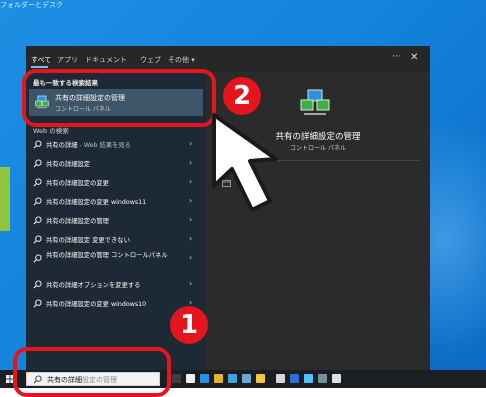 This screenshot has width=486, height=397. I want to click on explorer-icon, so click(260, 378).